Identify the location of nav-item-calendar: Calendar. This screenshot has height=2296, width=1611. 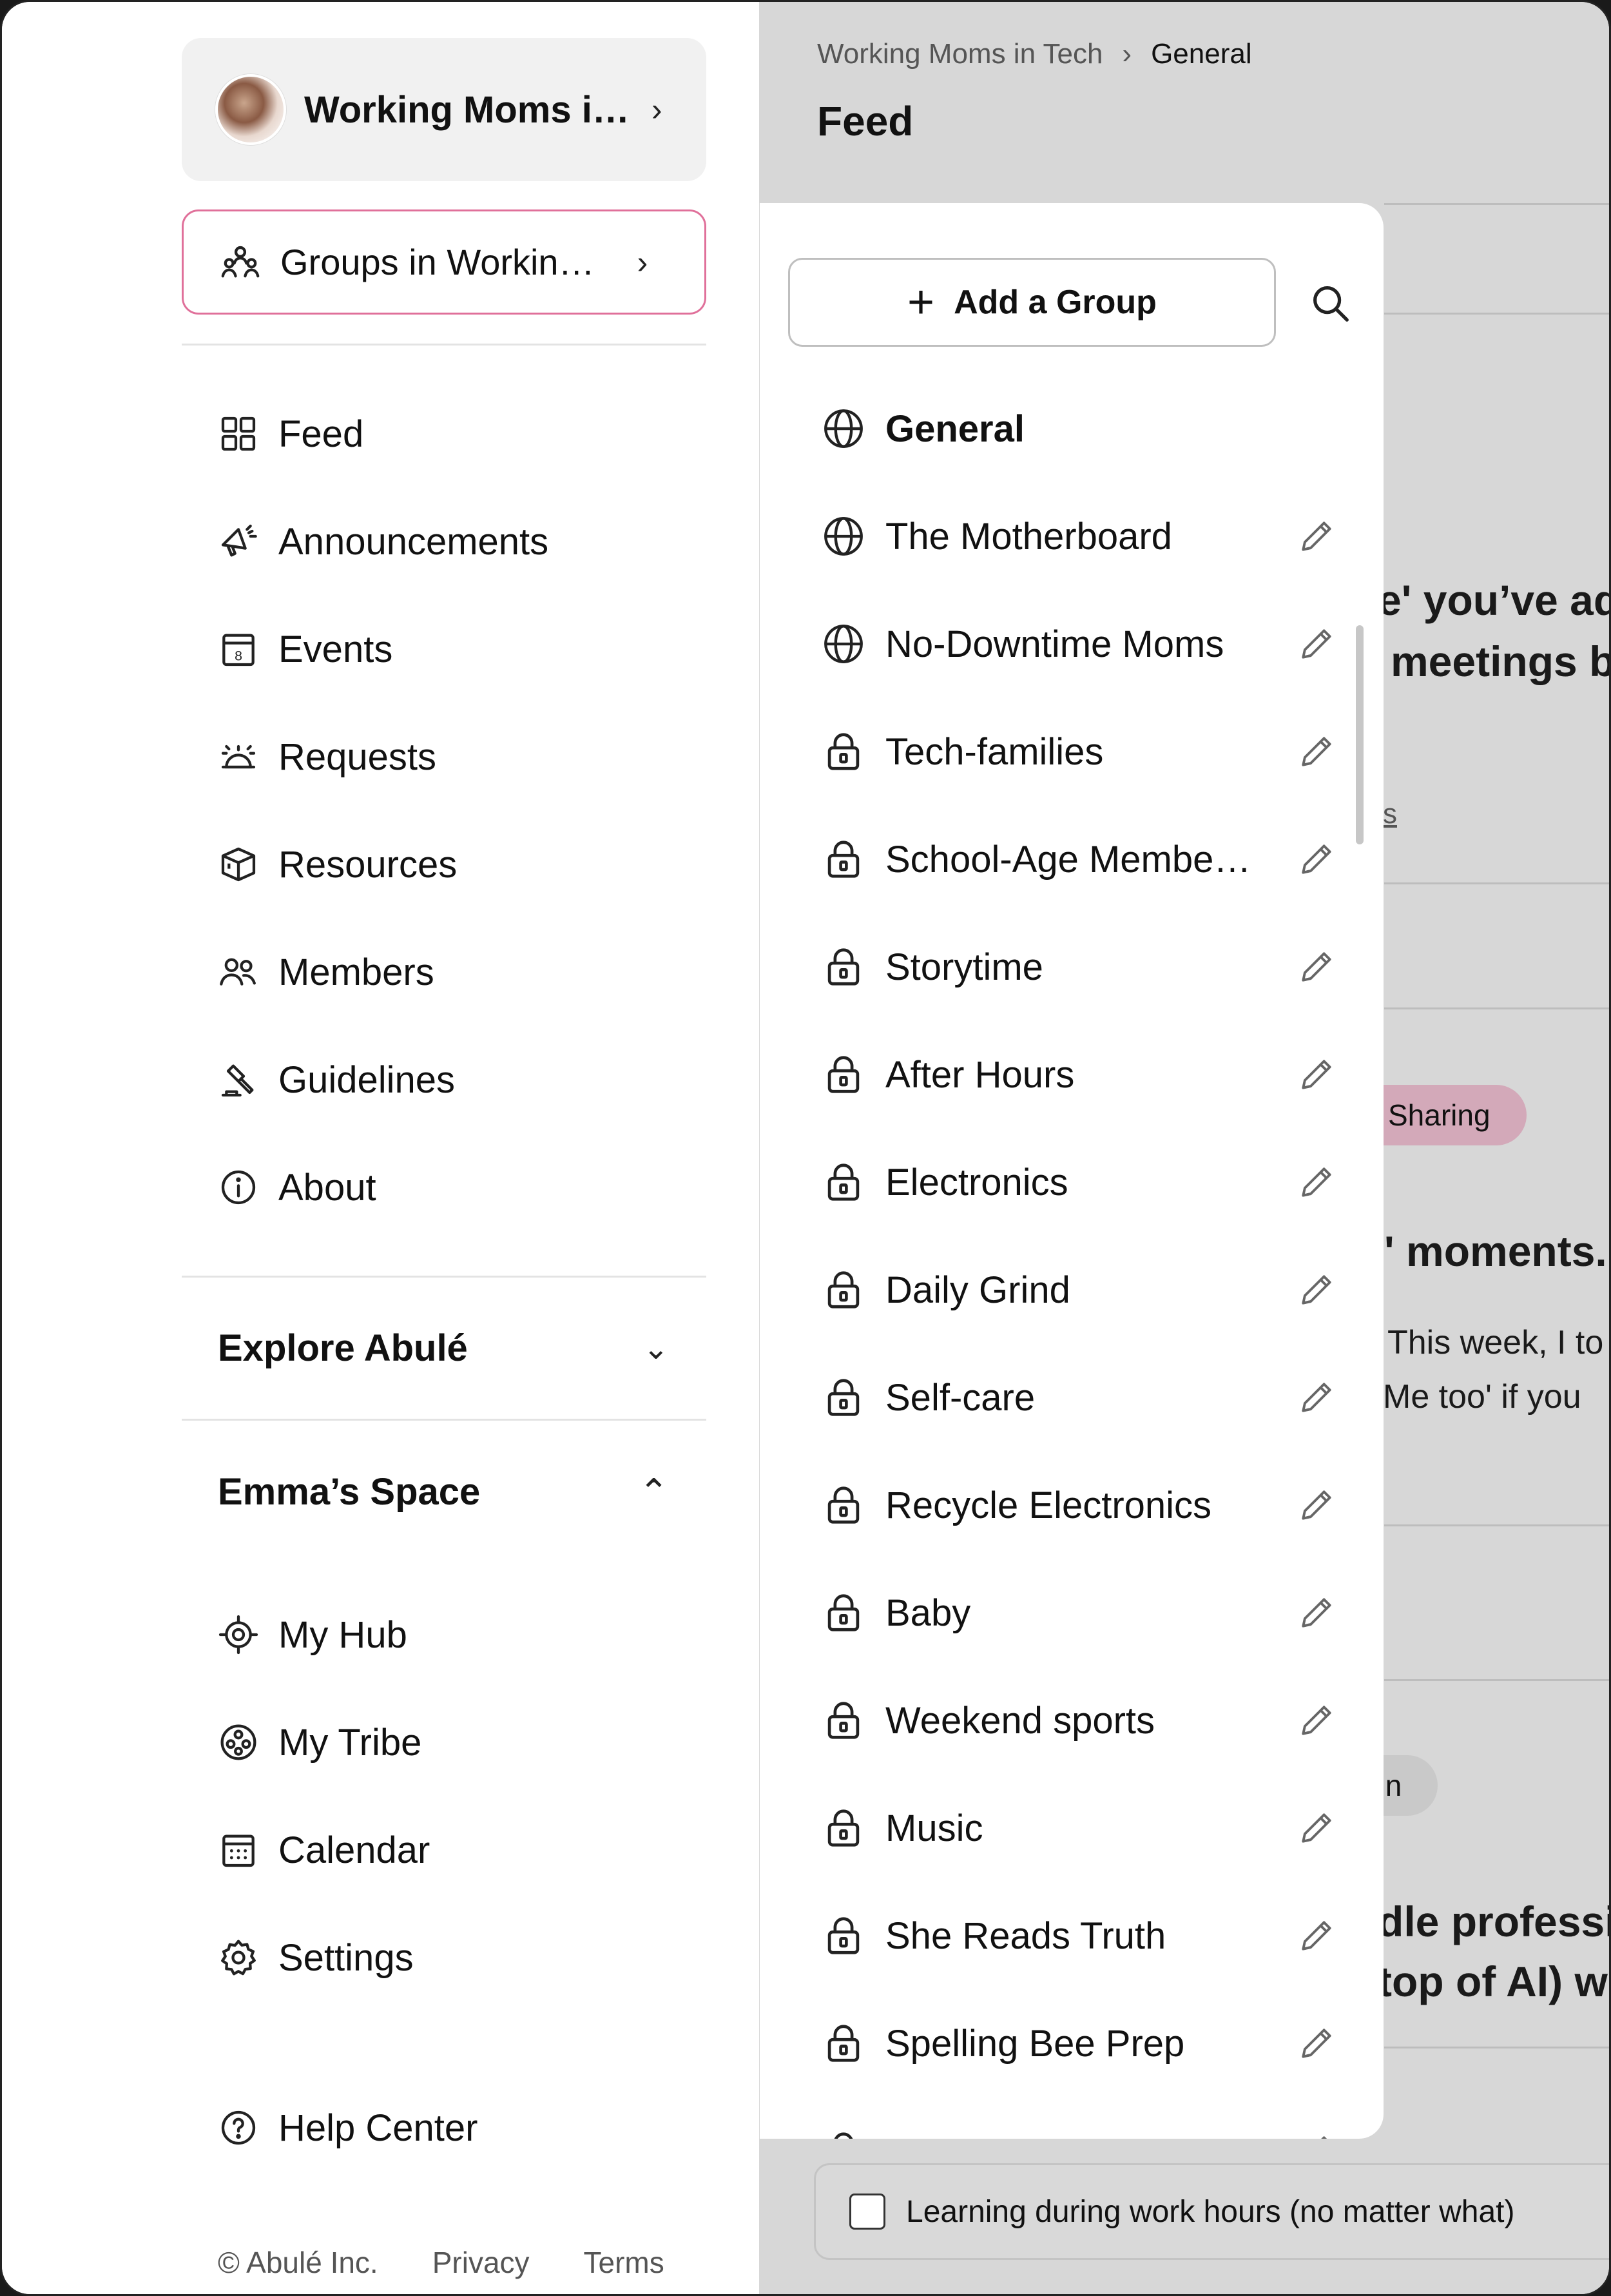
(324, 1850).